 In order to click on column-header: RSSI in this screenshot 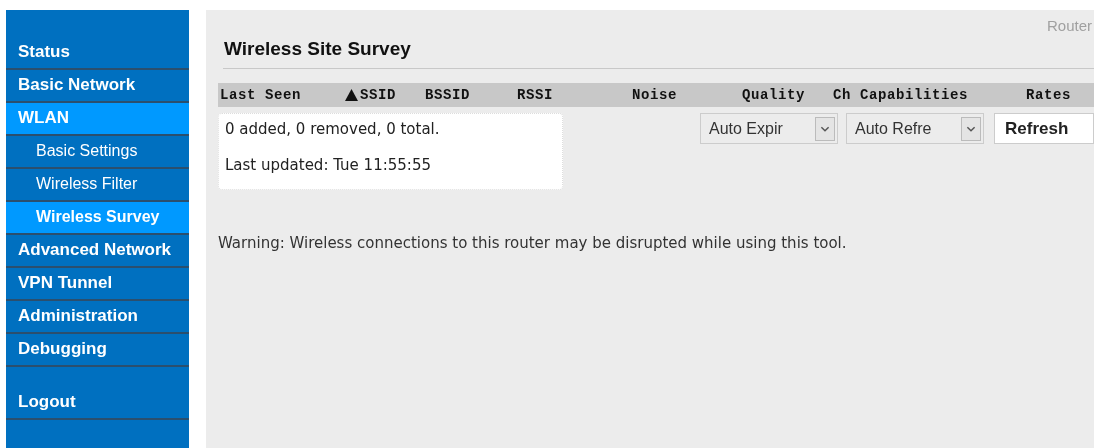, I will do `click(535, 95)`.